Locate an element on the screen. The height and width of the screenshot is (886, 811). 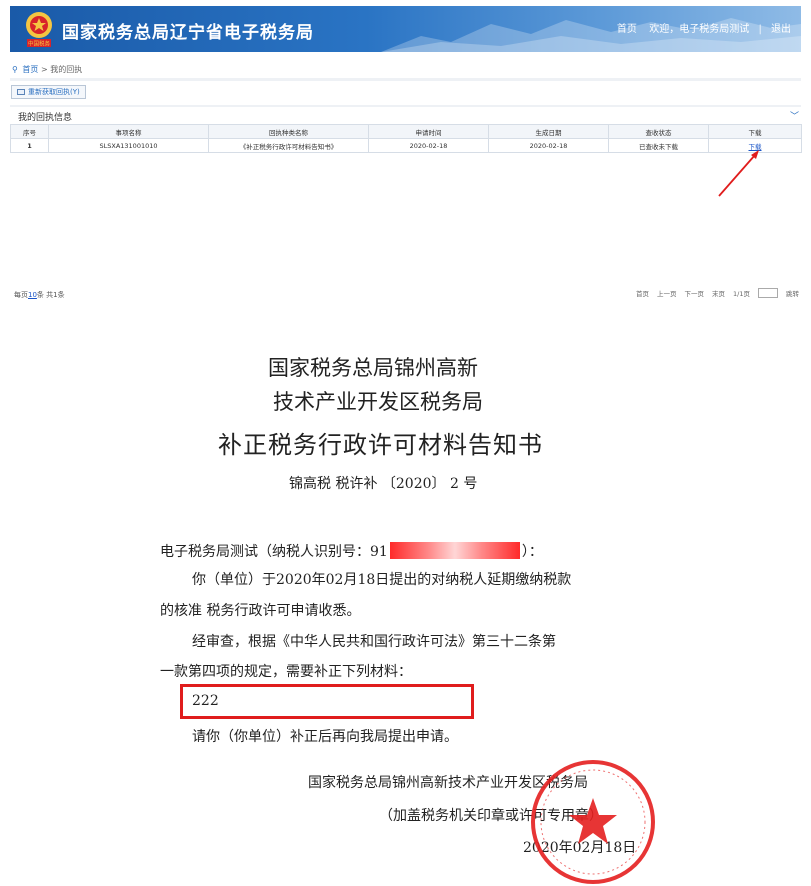
notice-addressee: 电子税务局测试（纳税人识别号：91 ）： is located at coordinates (351, 551).